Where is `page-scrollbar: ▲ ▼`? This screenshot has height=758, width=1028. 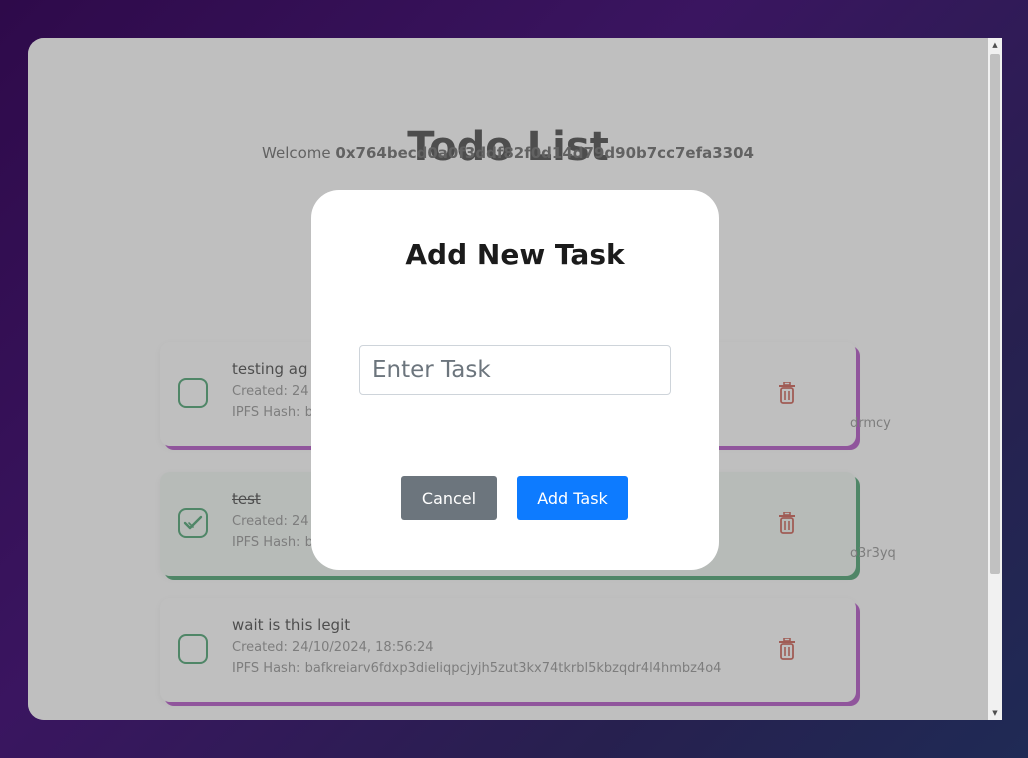 page-scrollbar: ▲ ▼ is located at coordinates (995, 379).